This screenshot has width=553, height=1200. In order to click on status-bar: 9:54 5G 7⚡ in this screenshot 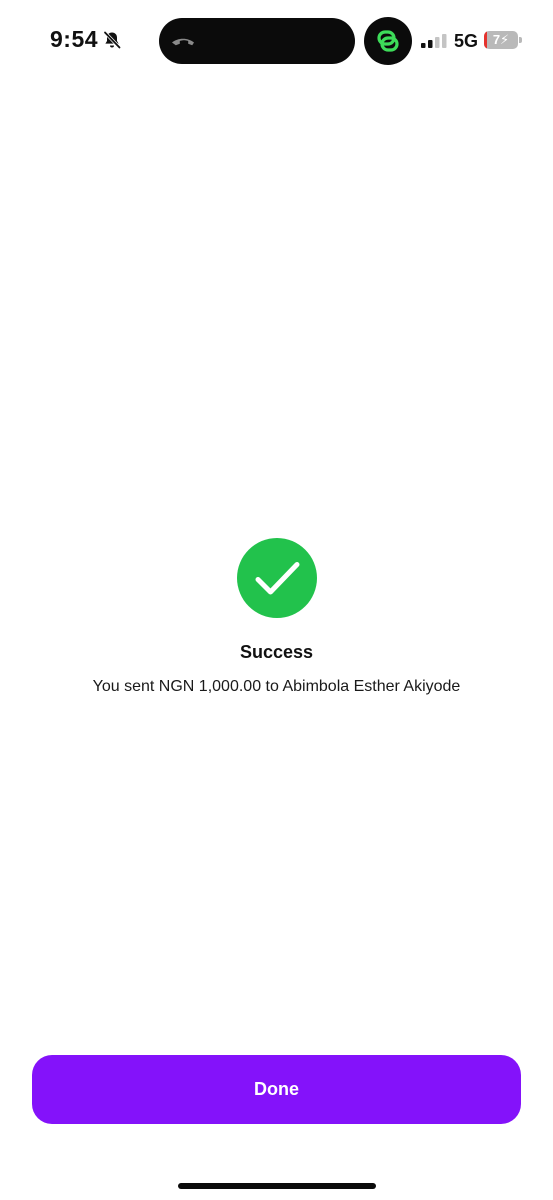, I will do `click(276, 41)`.